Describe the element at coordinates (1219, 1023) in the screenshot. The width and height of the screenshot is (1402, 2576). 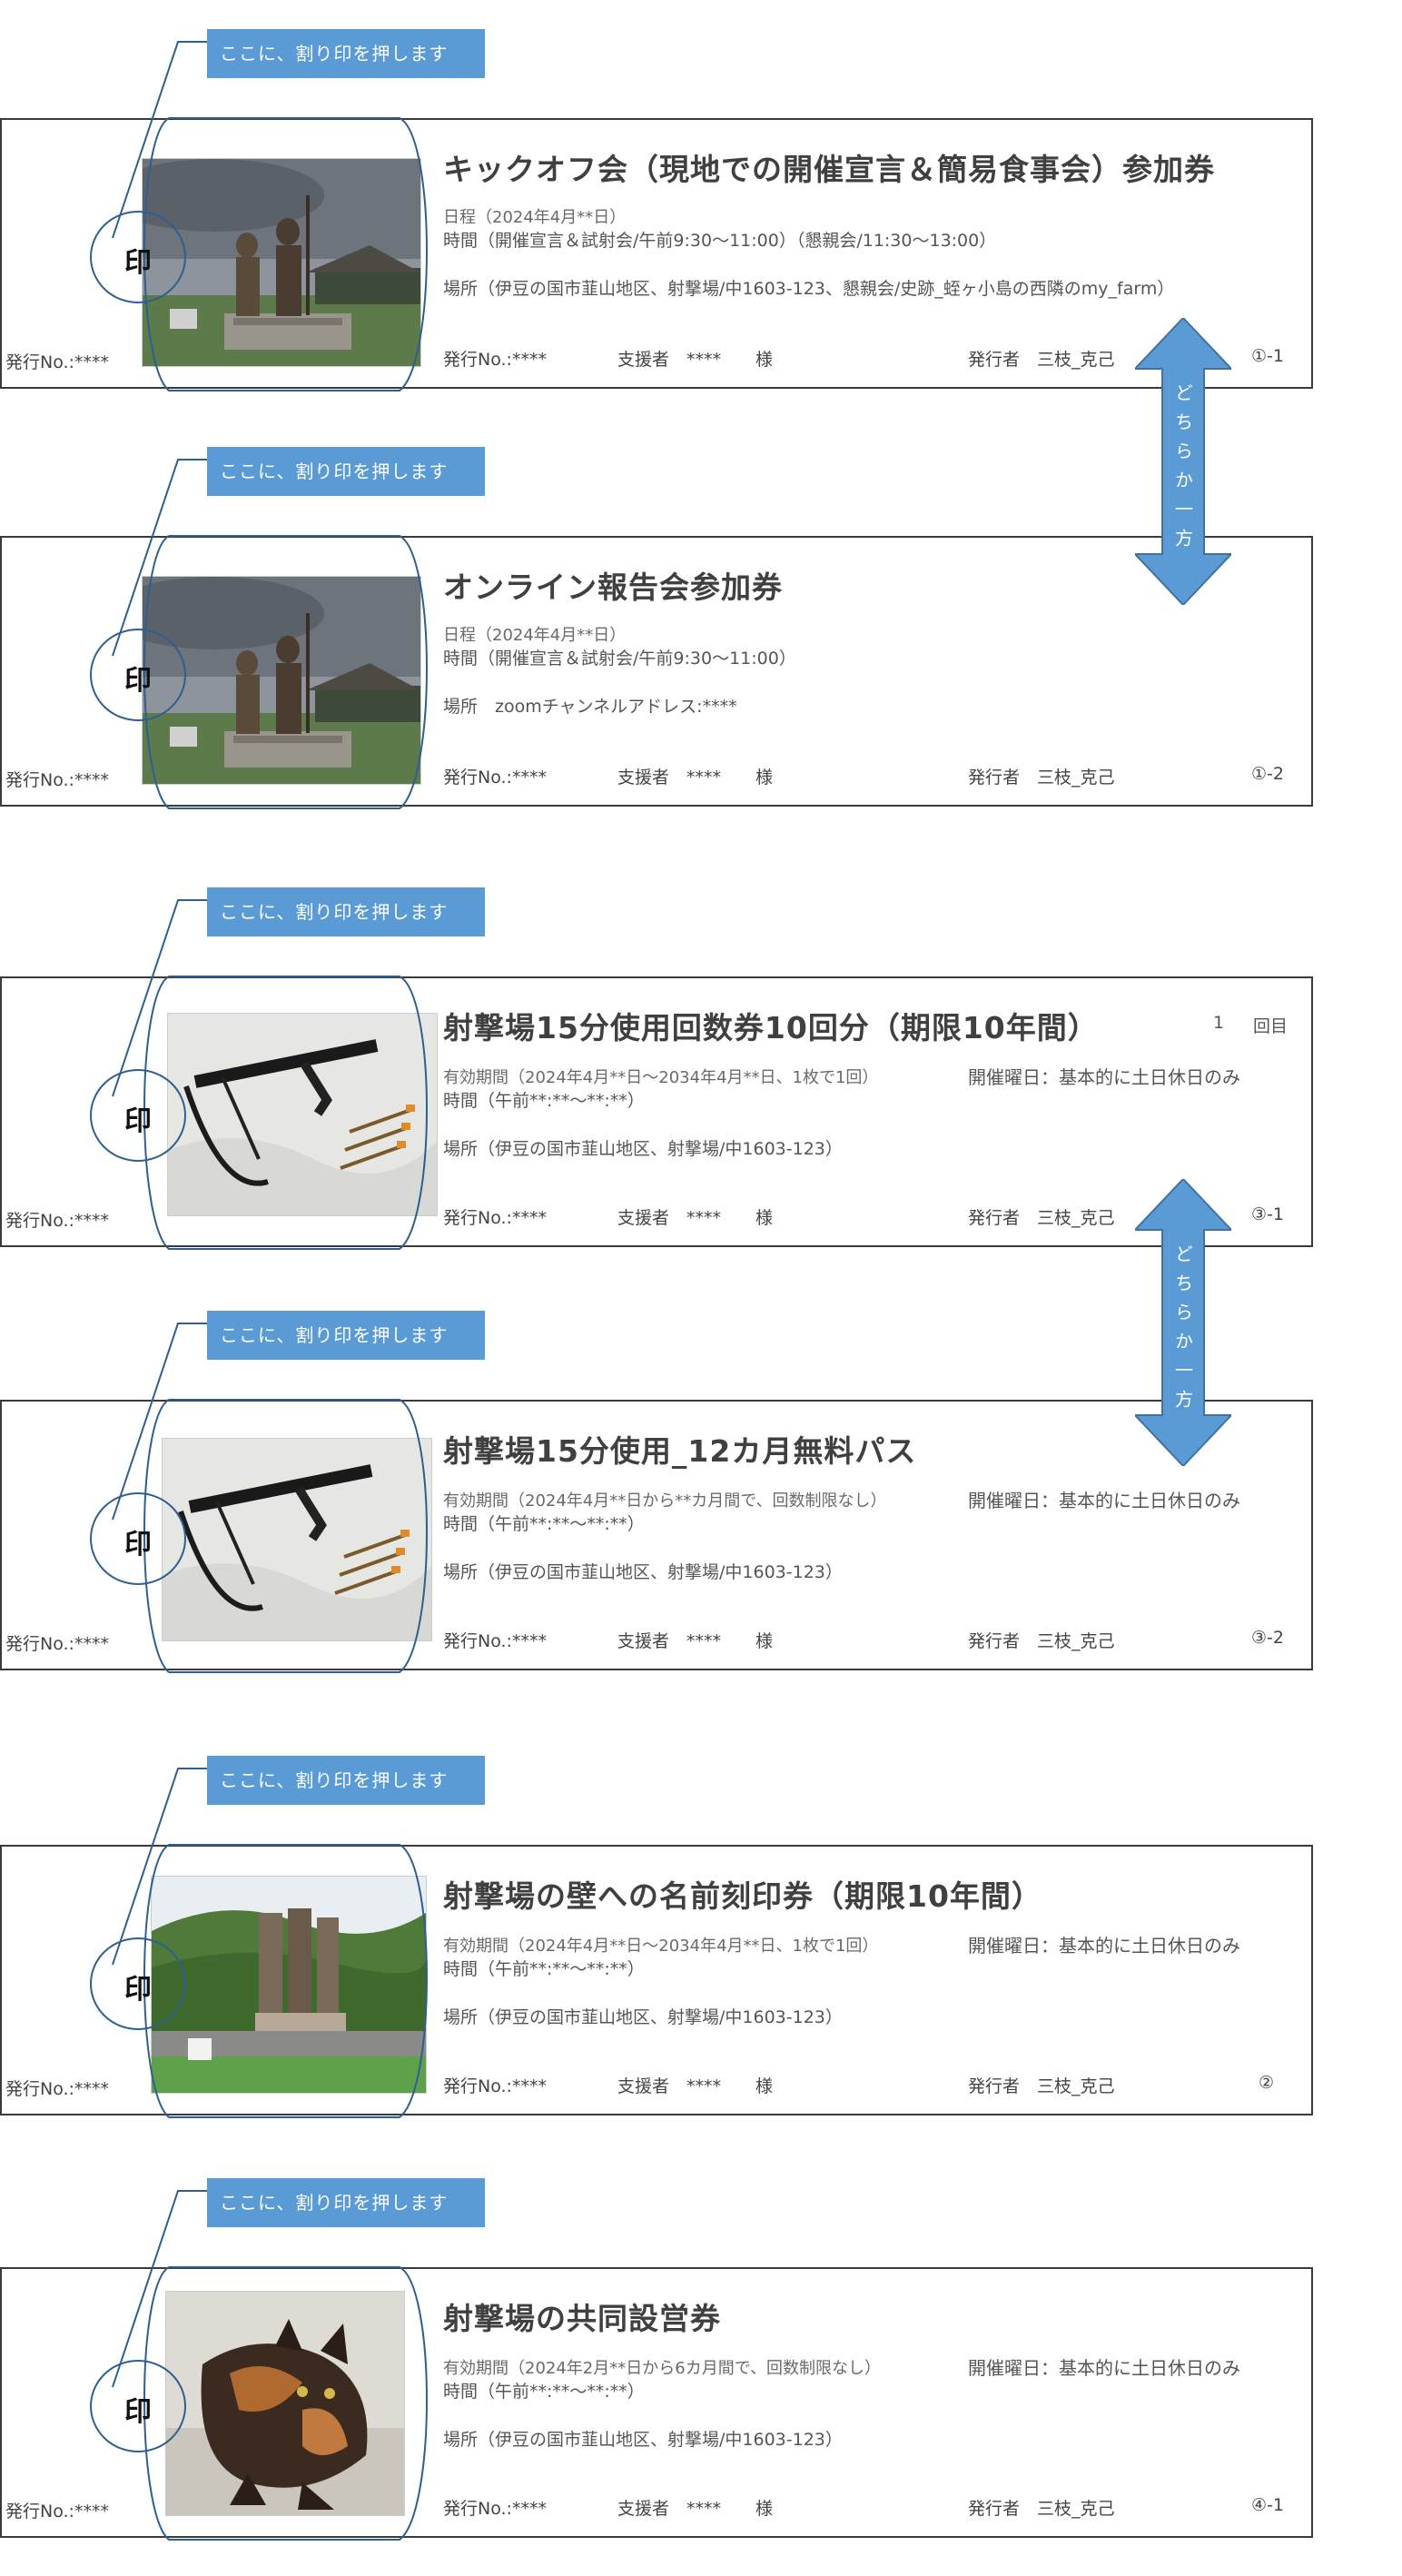
I see `usage-count-number: 1` at that location.